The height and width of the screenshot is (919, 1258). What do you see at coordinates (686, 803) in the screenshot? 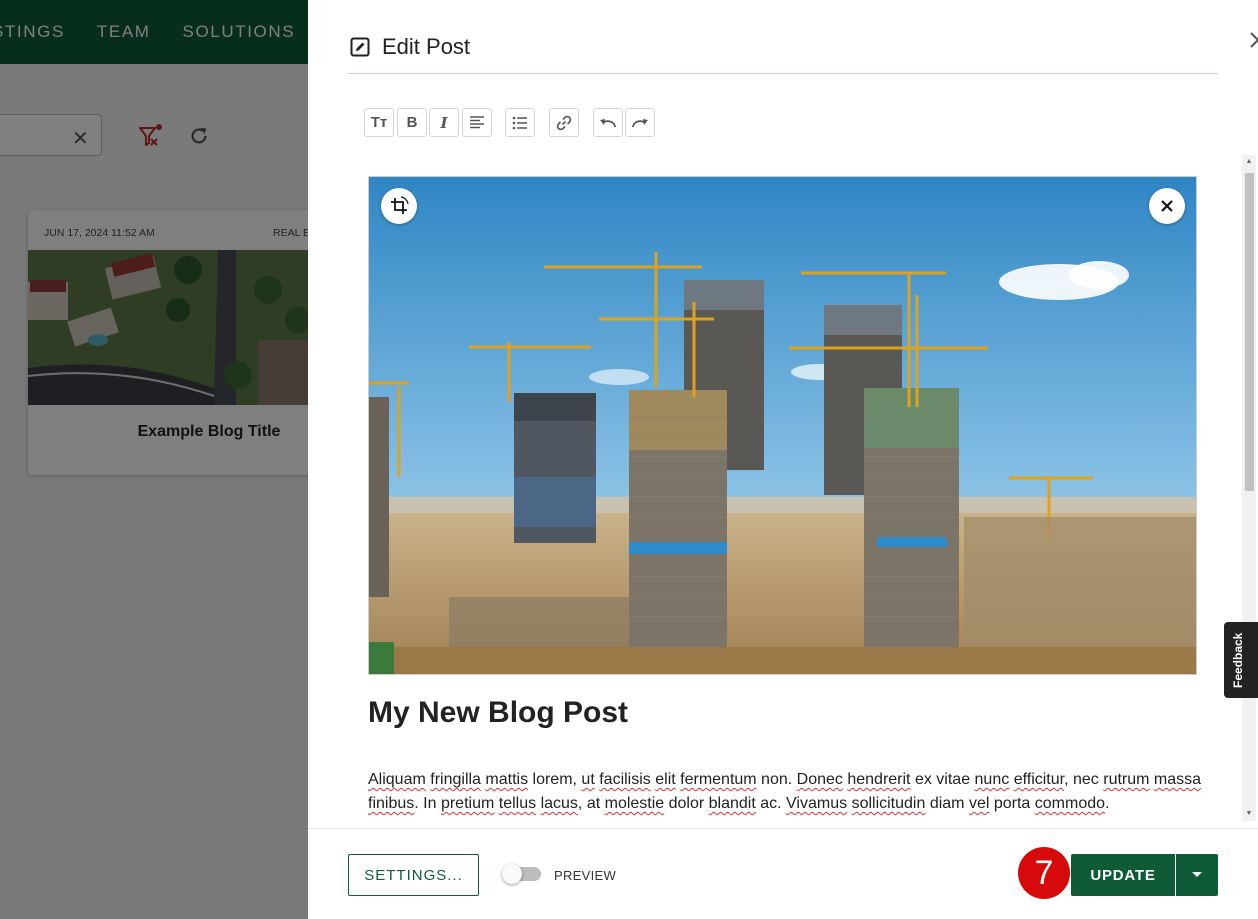
I see `body-text: dolor` at bounding box center [686, 803].